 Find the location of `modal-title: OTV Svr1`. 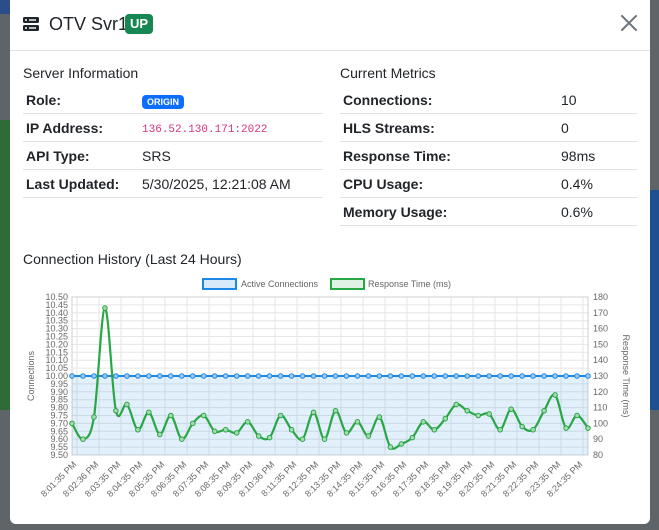

modal-title: OTV Svr1 is located at coordinates (89, 24).